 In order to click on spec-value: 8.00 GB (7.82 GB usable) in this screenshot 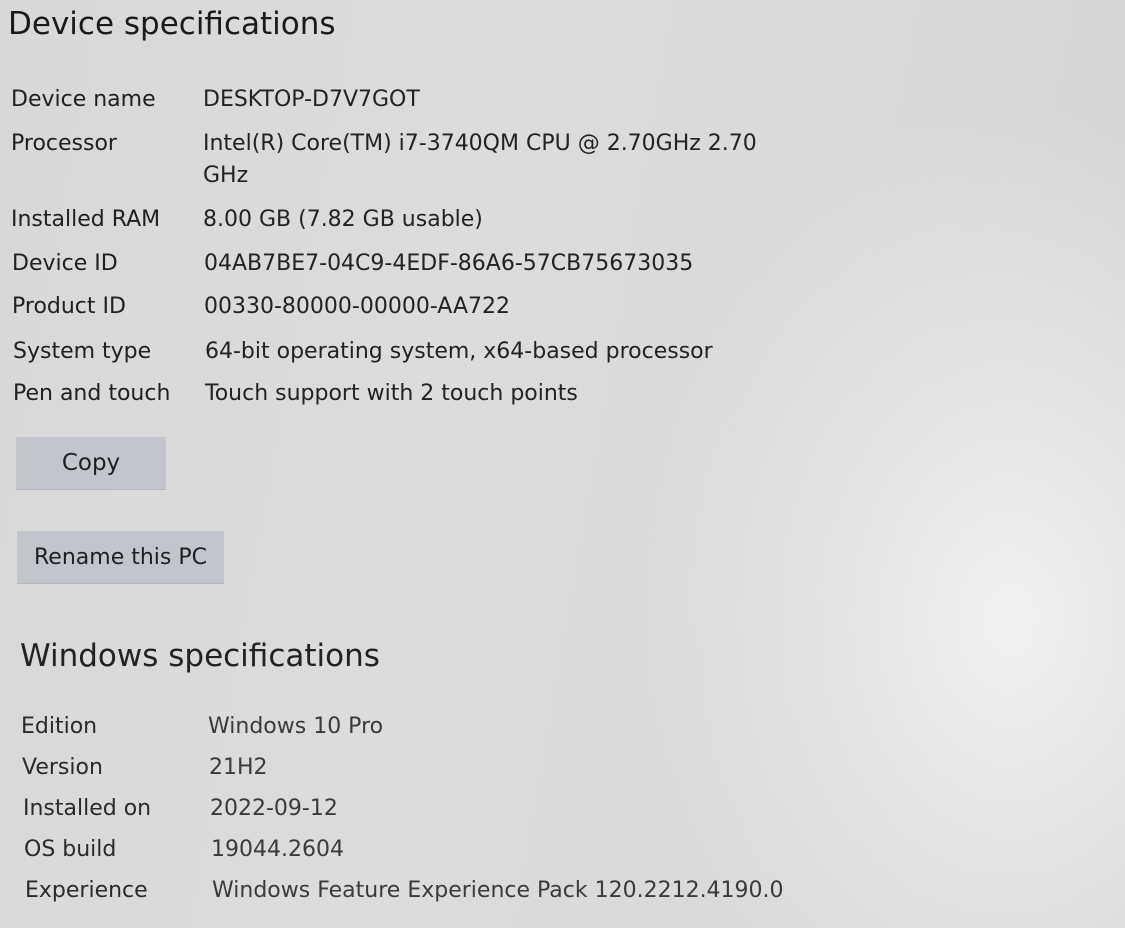, I will do `click(343, 220)`.